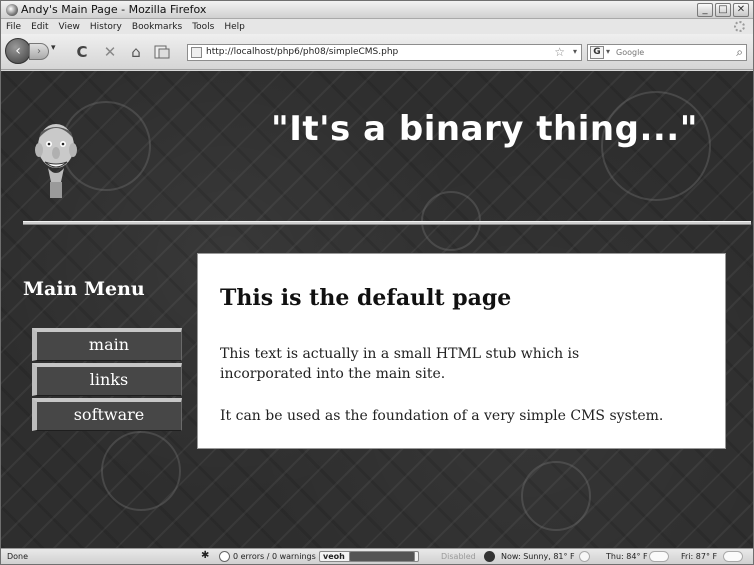 The image size is (754, 565). I want to click on history-dropdown-icon: ▾, so click(53, 48).